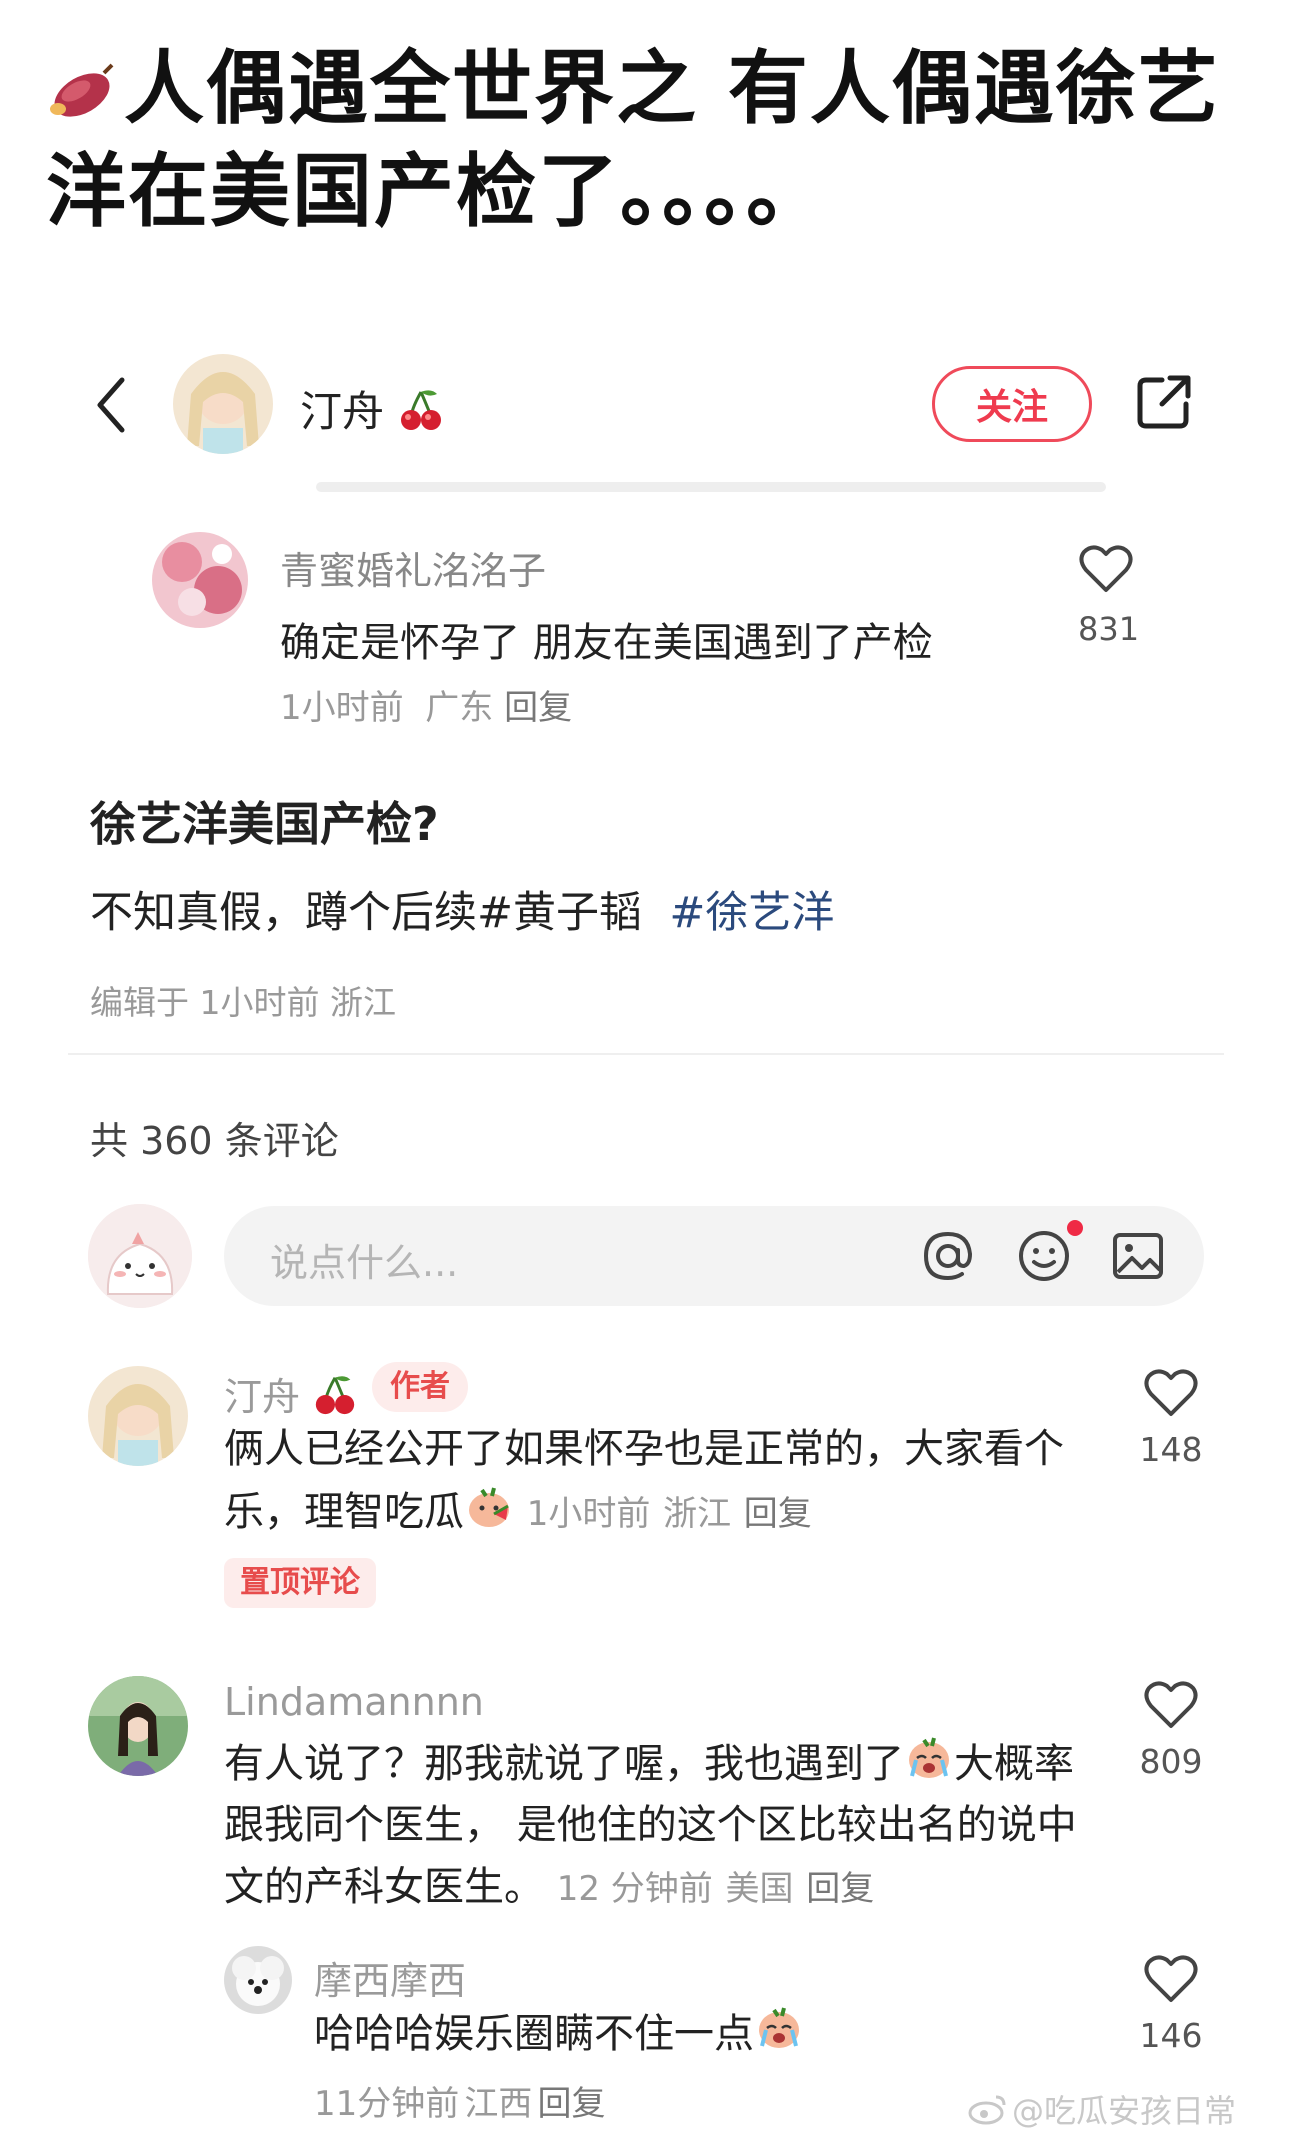  What do you see at coordinates (342, 411) in the screenshot?
I see `author-name-text: 汀舟` at bounding box center [342, 411].